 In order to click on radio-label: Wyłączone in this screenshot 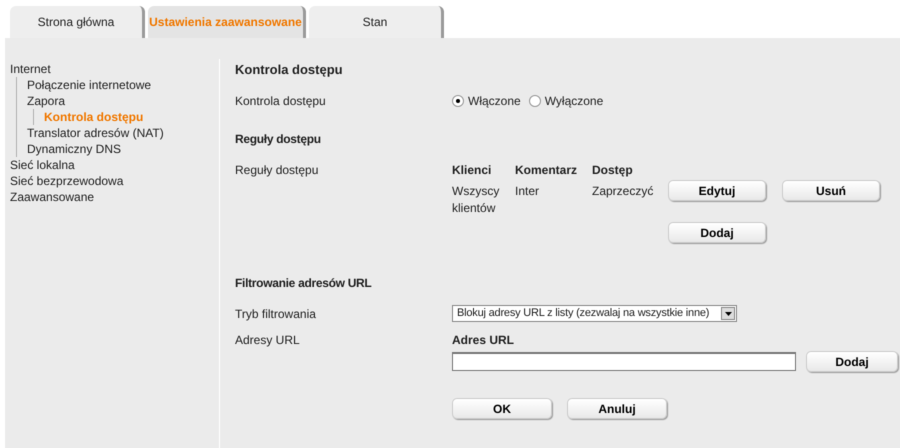, I will do `click(574, 101)`.